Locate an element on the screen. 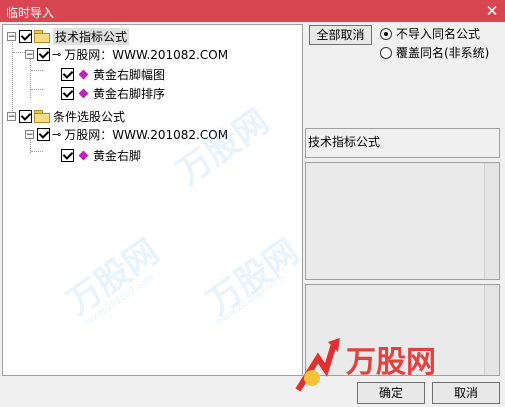 This screenshot has height=407, width=505. tree-node-technical: − 技术指标公式 is located at coordinates (68, 36).